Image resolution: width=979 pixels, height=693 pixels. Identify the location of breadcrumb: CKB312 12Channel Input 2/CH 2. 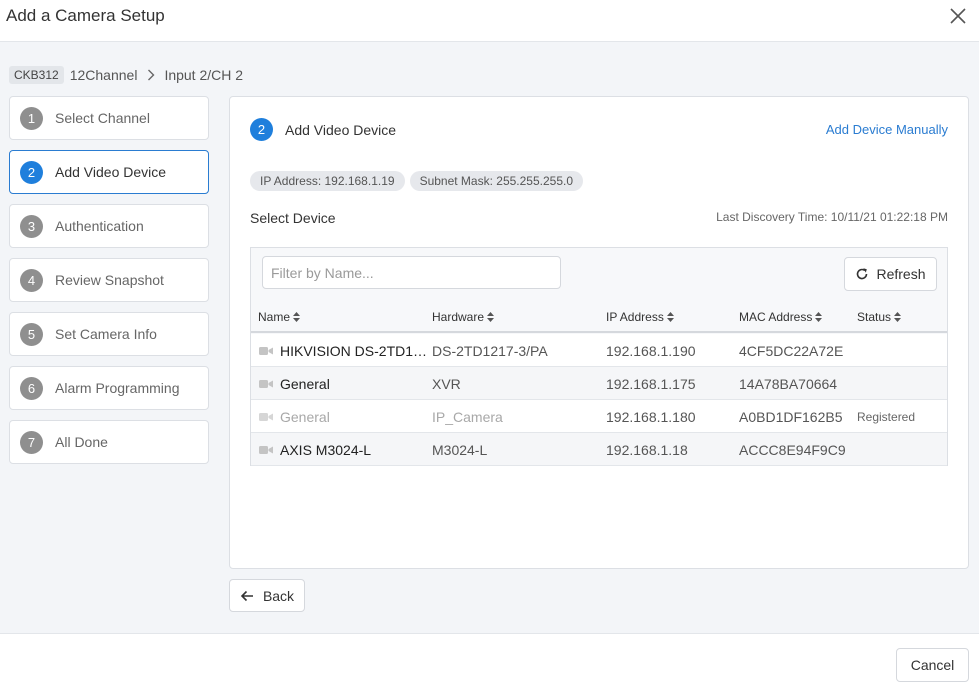
(126, 75).